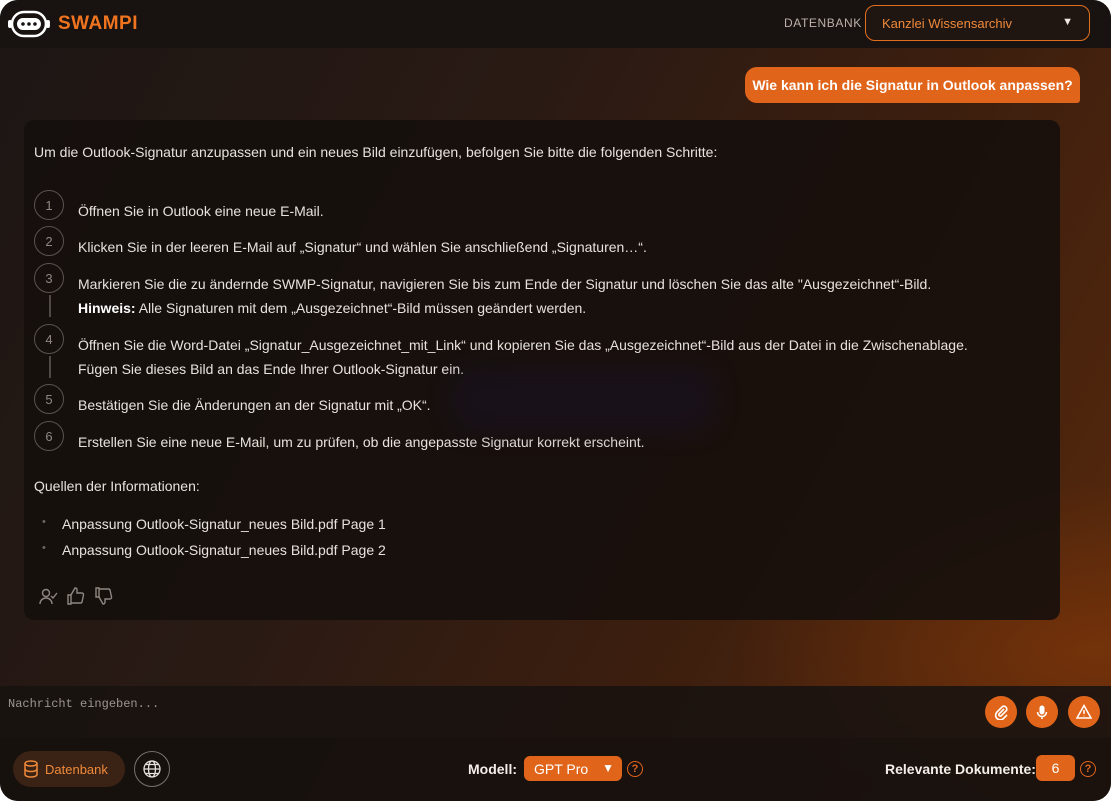  Describe the element at coordinates (1055, 768) in the screenshot. I see `relevant-docs-count: 6` at that location.